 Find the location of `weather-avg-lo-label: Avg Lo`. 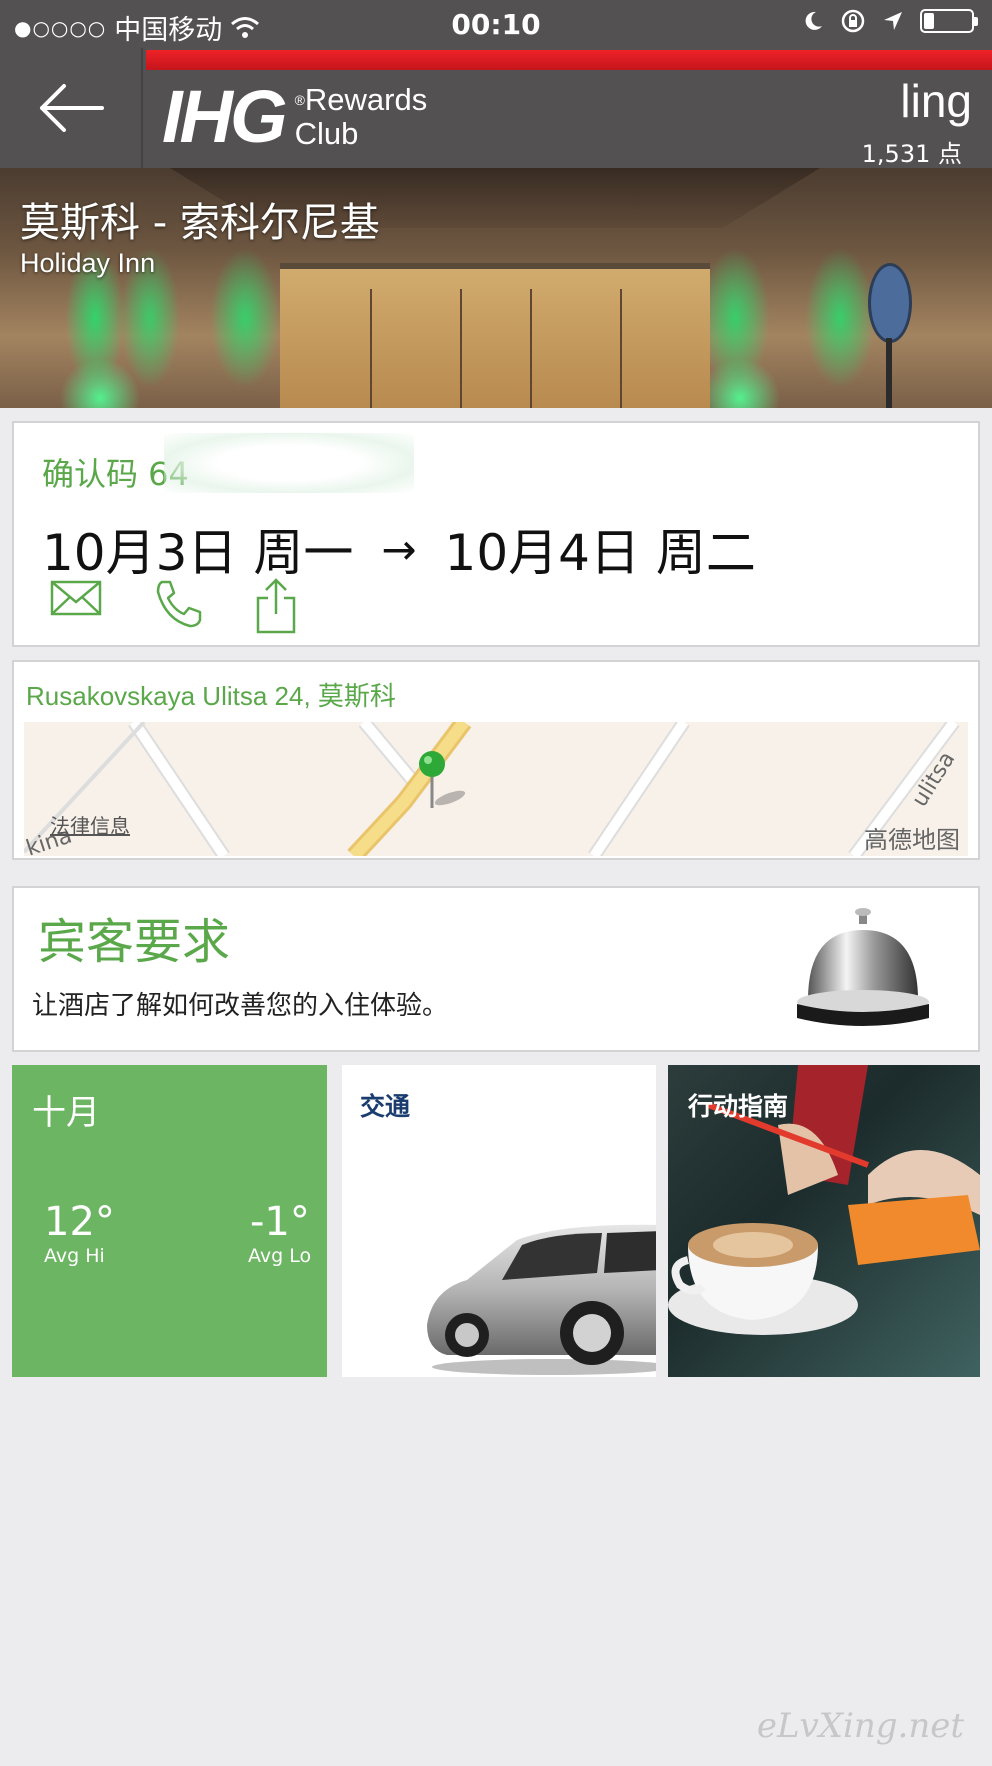

weather-avg-lo-label: Avg Lo is located at coordinates (280, 1256).